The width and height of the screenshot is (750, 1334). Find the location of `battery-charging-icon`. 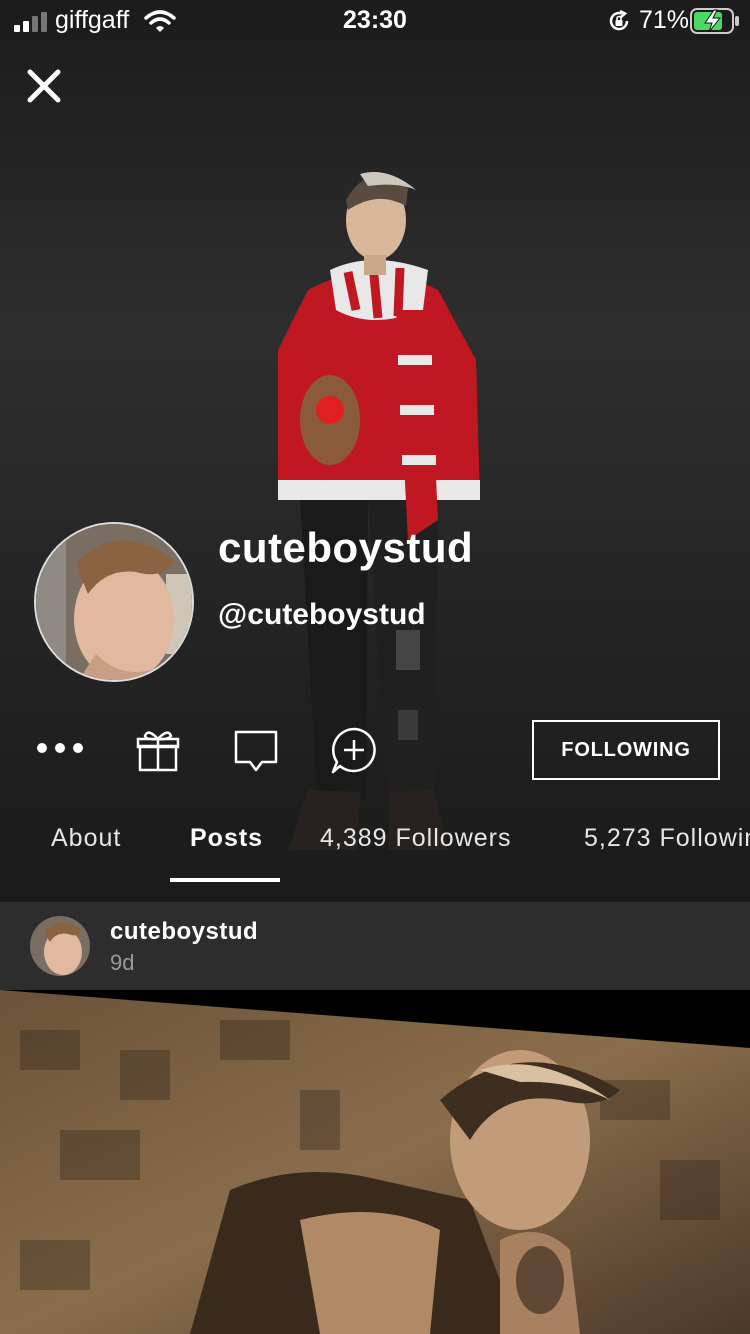

battery-charging-icon is located at coordinates (714, 21).